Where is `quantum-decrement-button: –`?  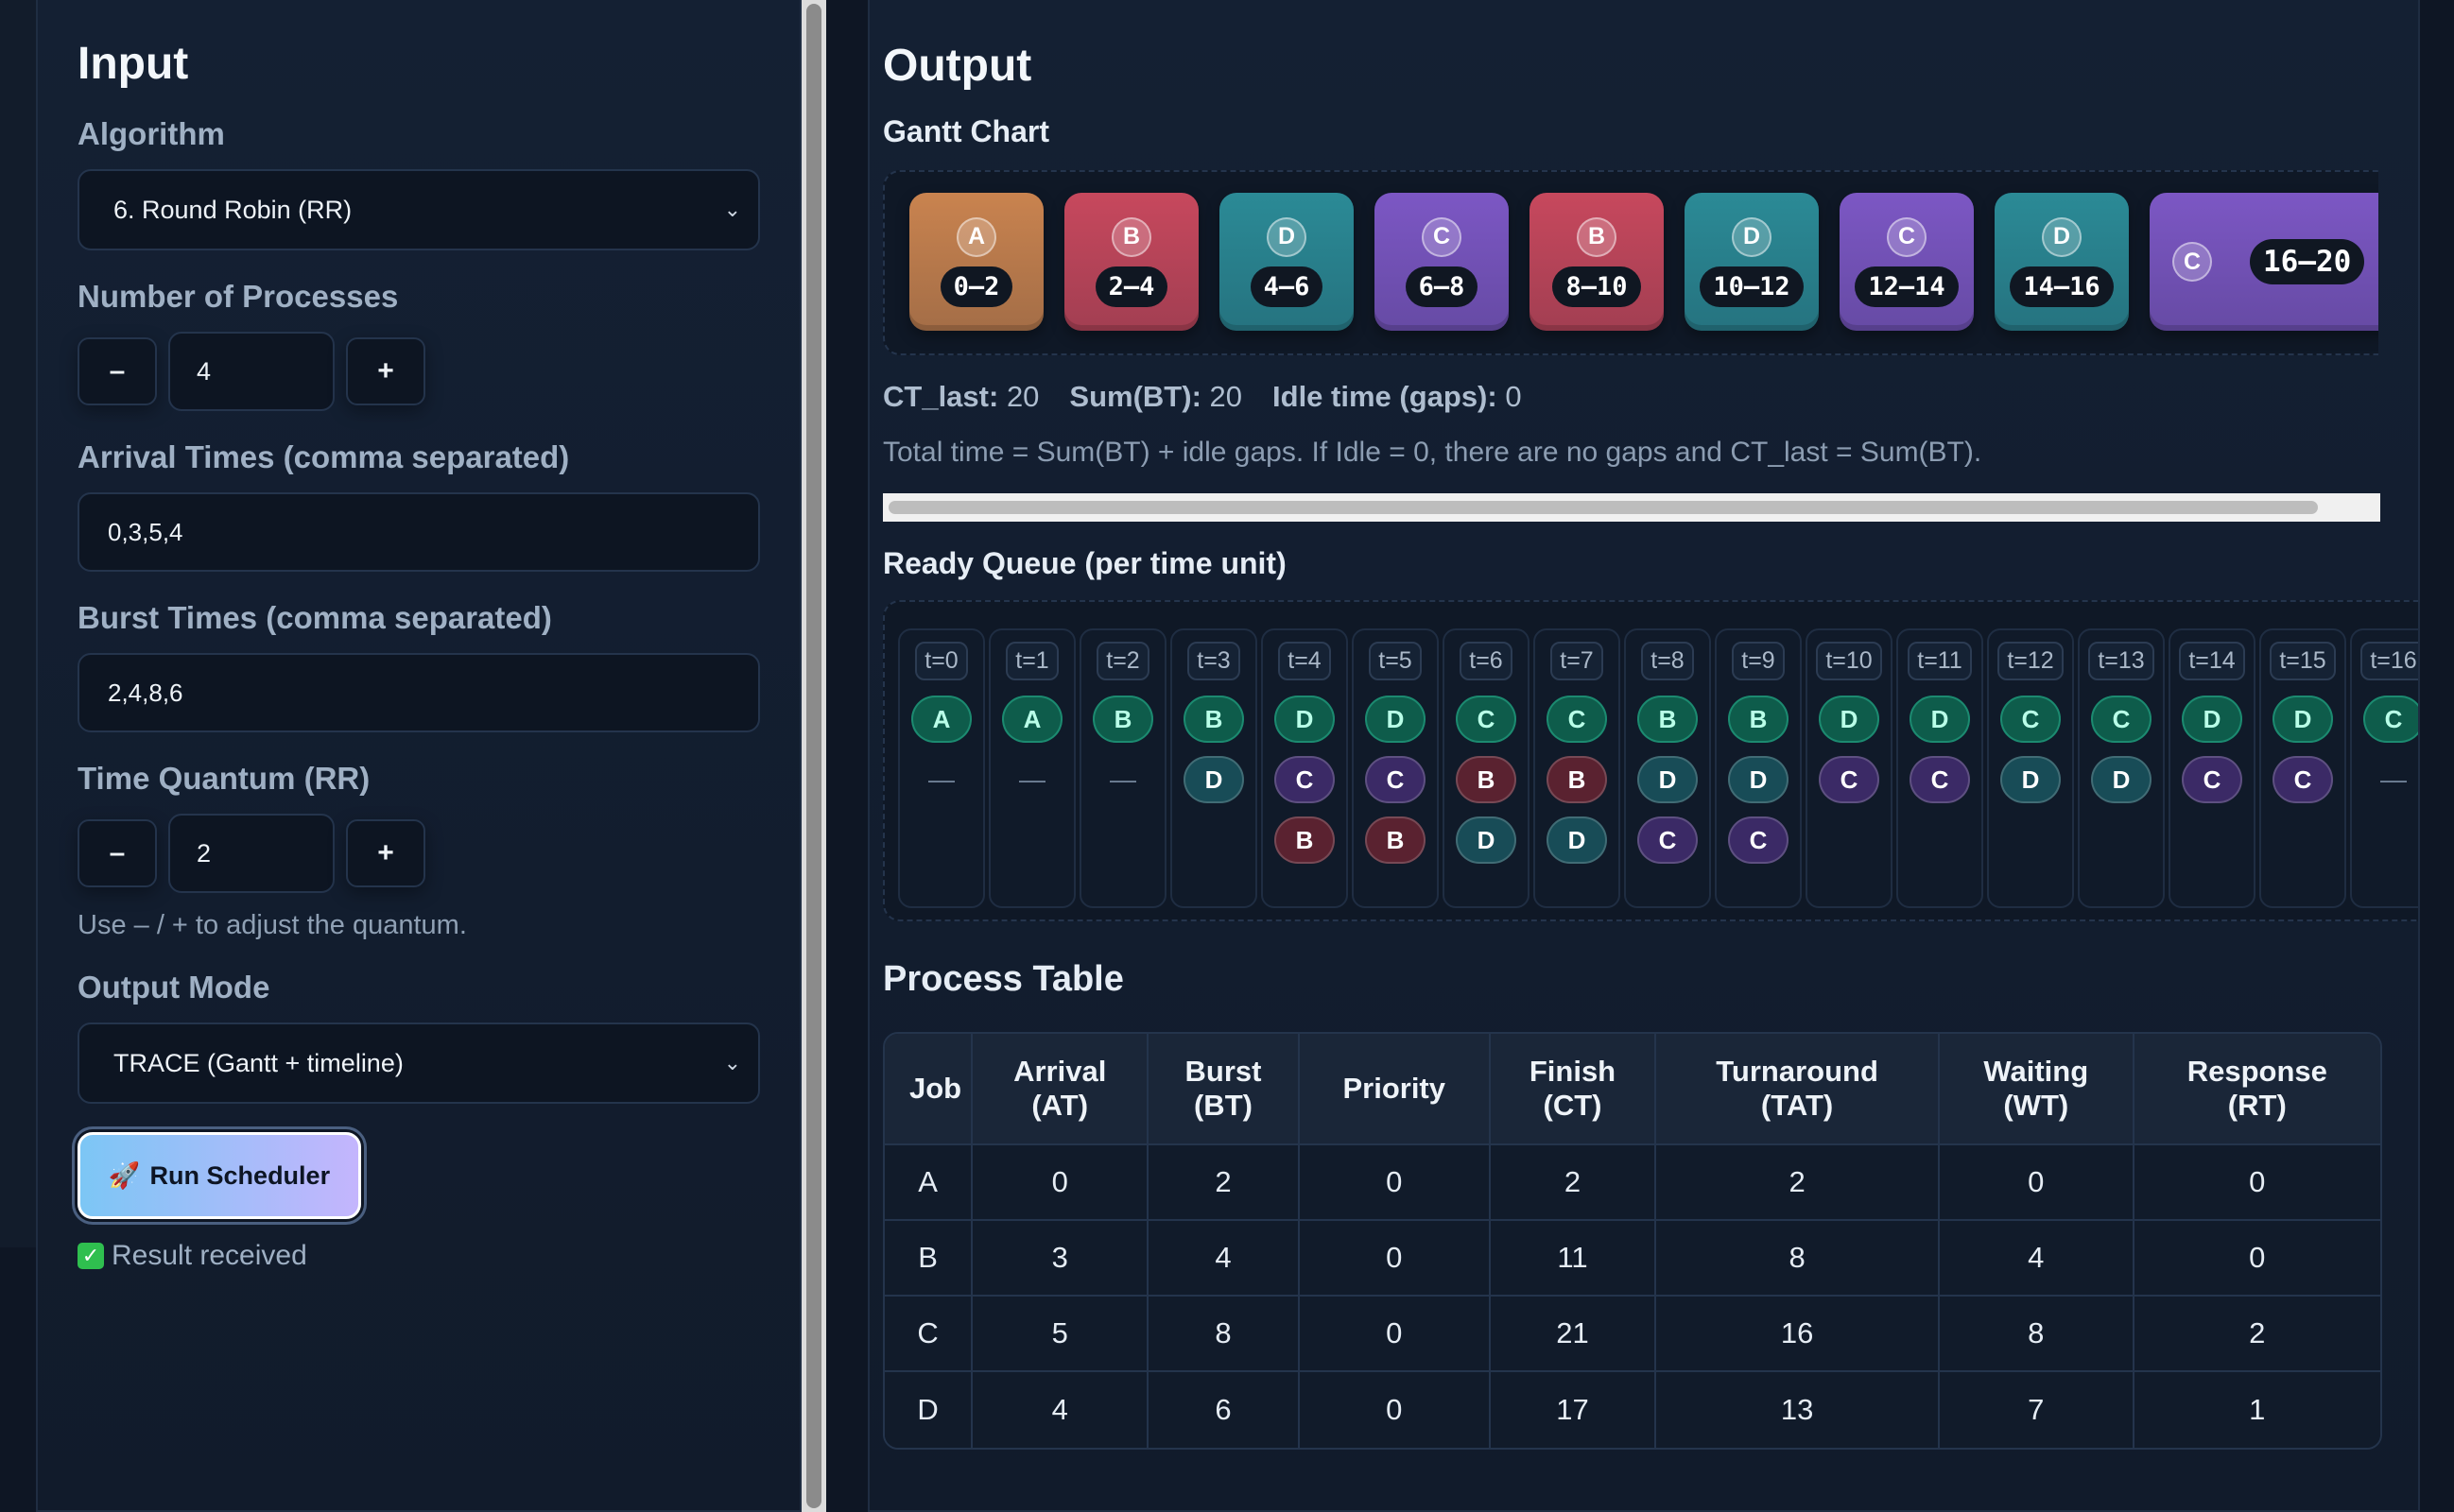
quantum-decrement-button: – is located at coordinates (118, 853).